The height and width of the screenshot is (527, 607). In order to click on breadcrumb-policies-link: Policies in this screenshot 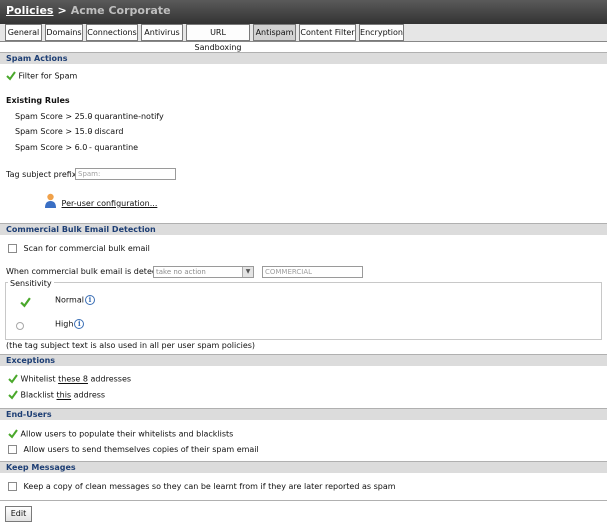, I will do `click(29, 10)`.